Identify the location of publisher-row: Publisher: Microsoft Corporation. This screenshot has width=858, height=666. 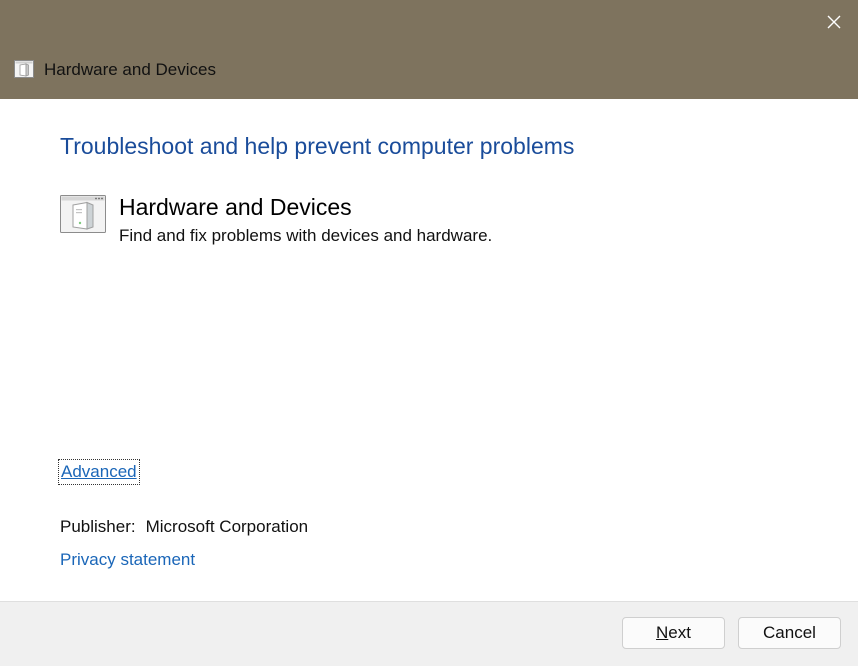
(184, 527).